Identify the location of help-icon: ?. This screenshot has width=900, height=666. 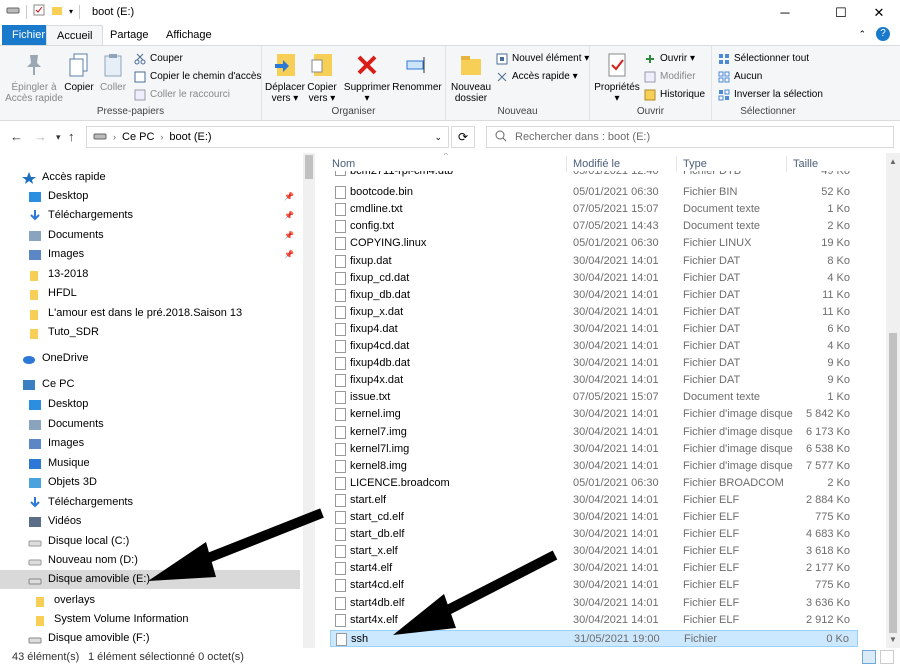
(883, 34).